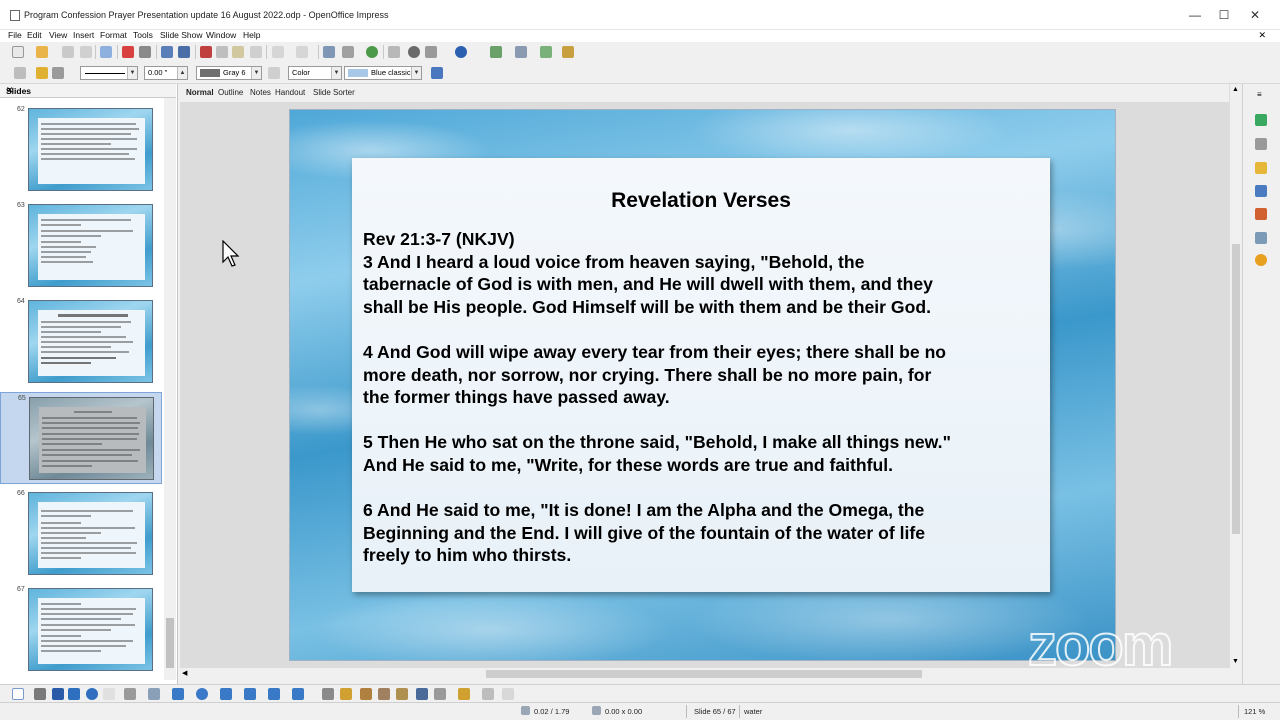 This screenshot has width=1280, height=720. I want to click on master-pages-icon, so click(1261, 144).